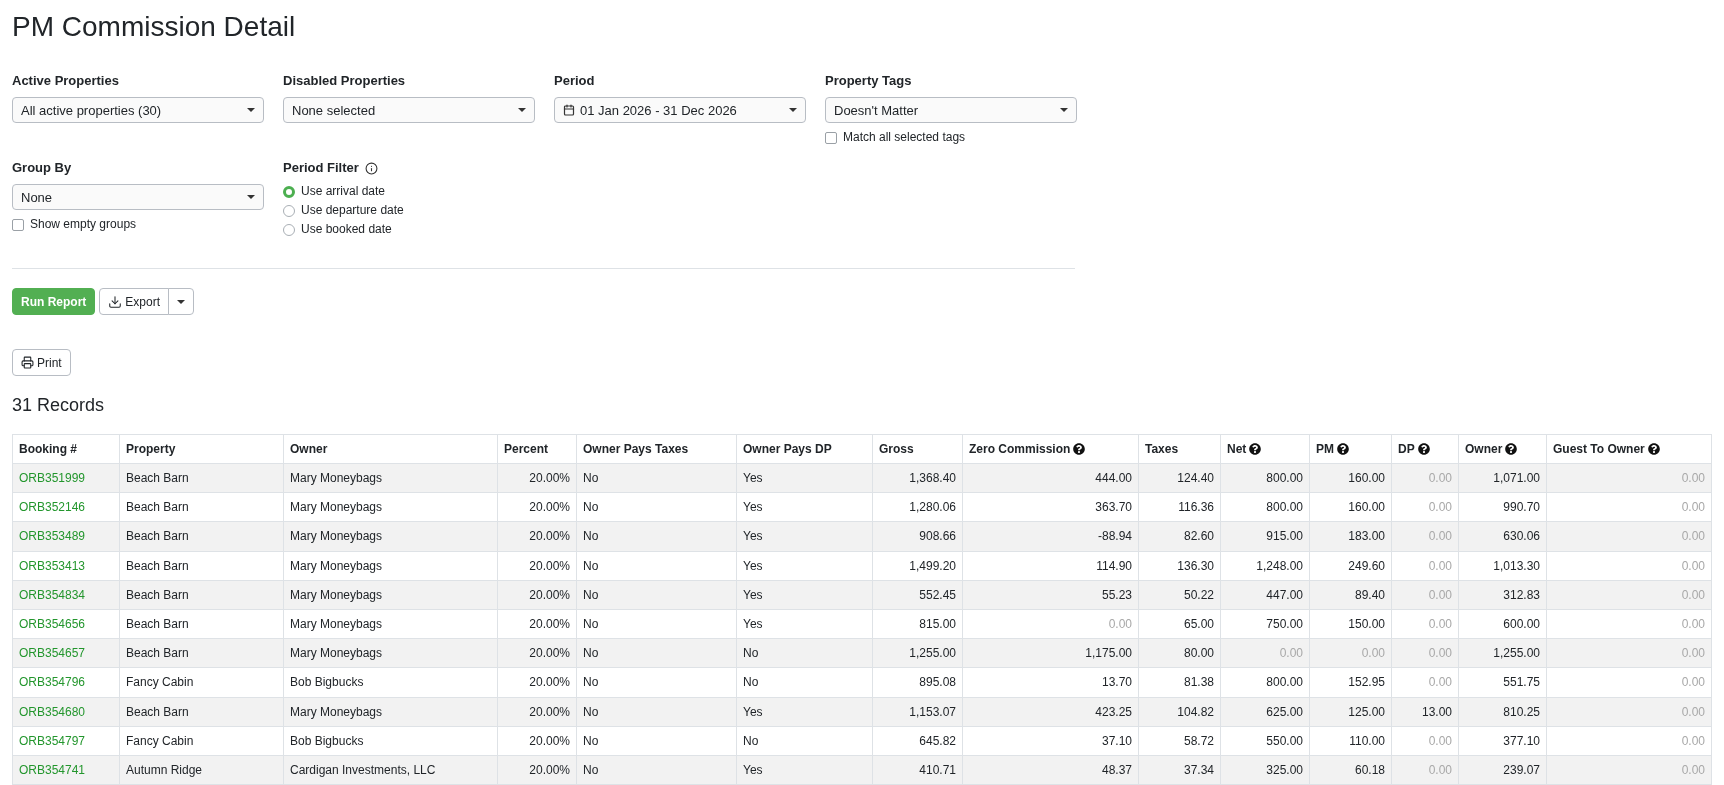 The height and width of the screenshot is (785, 1724). I want to click on dropdown-select: All active properties (30), so click(138, 110).